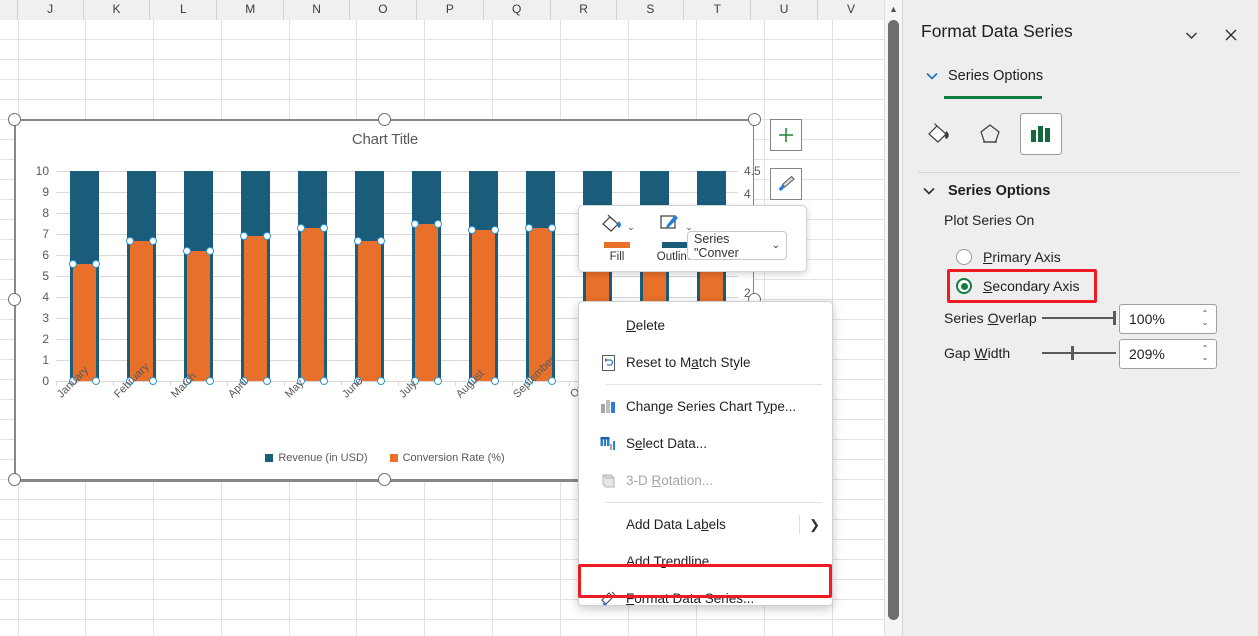 Image resolution: width=1258 pixels, height=636 pixels. Describe the element at coordinates (1072, 353) in the screenshot. I see `gap-width-slider-thumb` at that location.